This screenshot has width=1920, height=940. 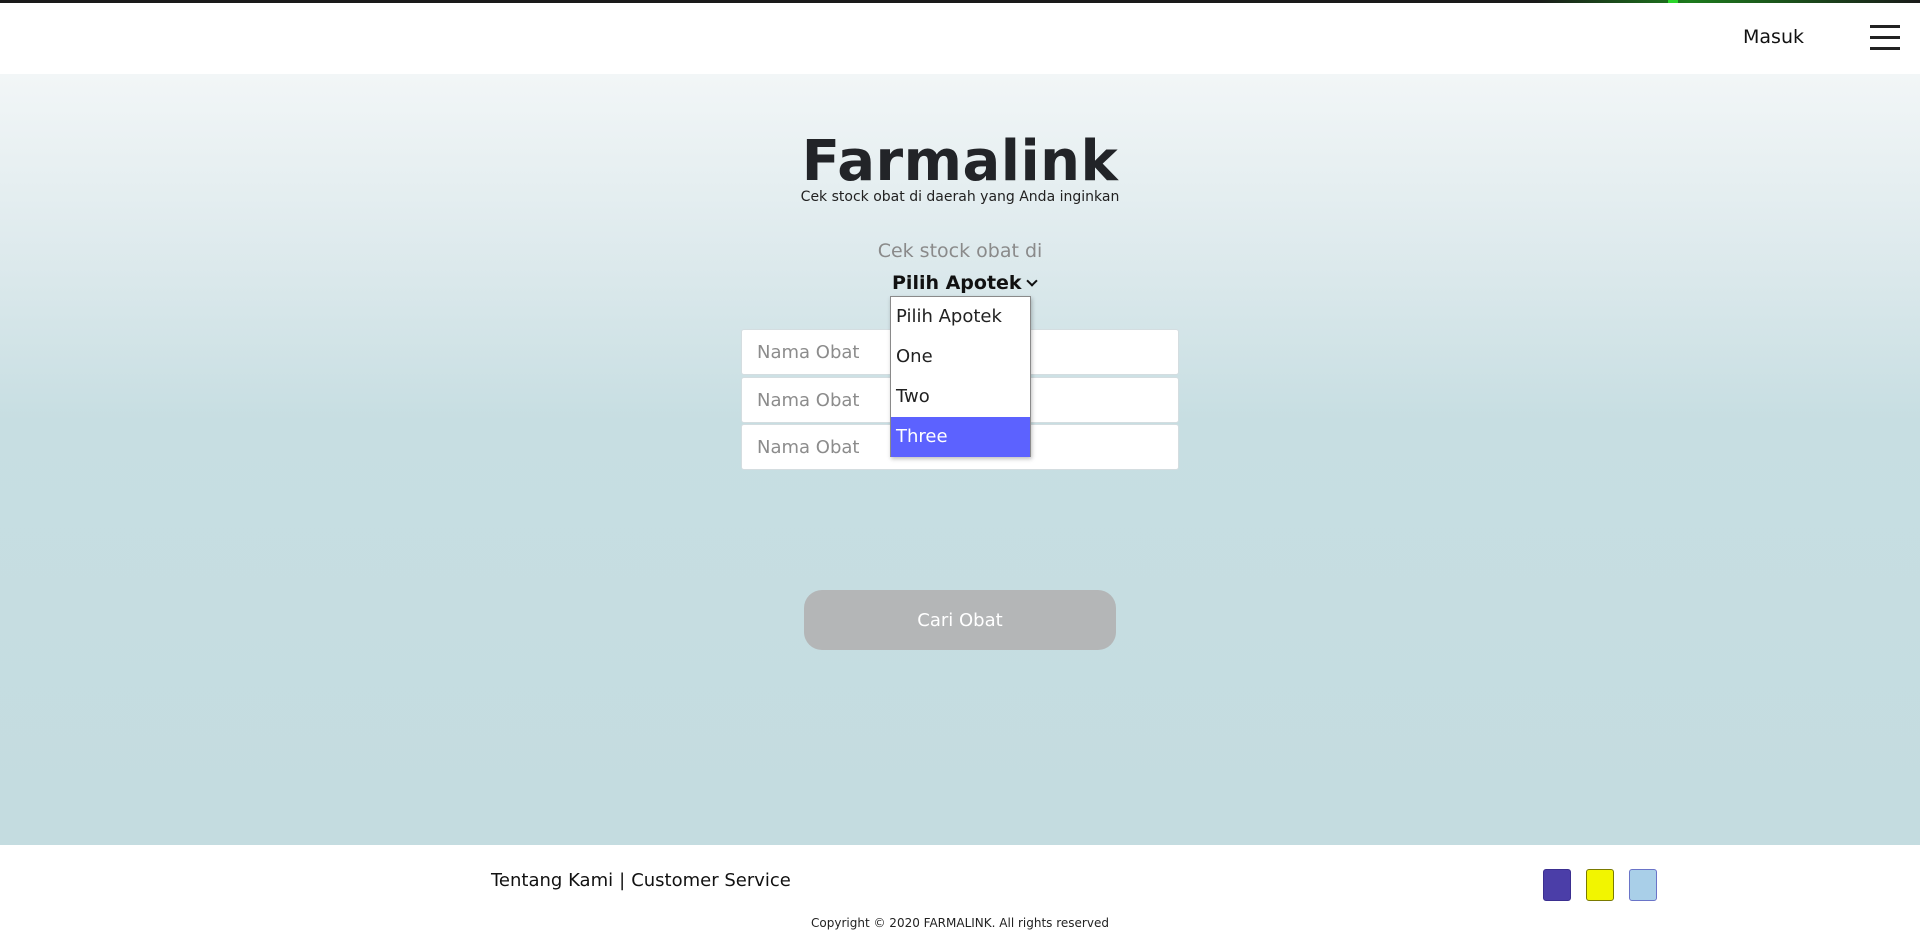 I want to click on theme-swatches, so click(x=1600, y=885).